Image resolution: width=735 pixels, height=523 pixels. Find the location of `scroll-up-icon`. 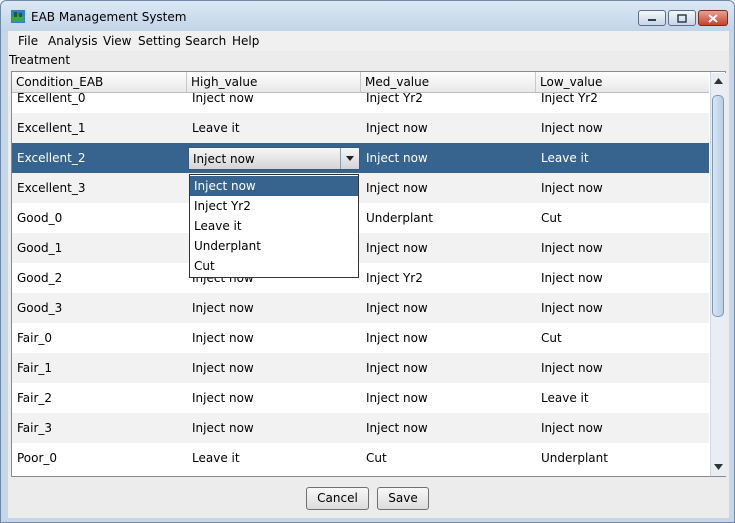

scroll-up-icon is located at coordinates (718, 81).